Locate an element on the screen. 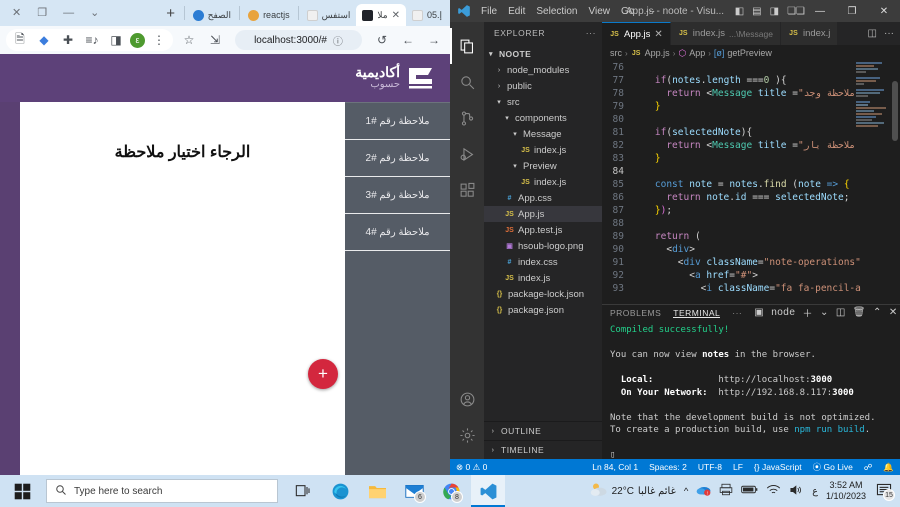  layout-grid-icon: ❏❏ is located at coordinates (796, 11).